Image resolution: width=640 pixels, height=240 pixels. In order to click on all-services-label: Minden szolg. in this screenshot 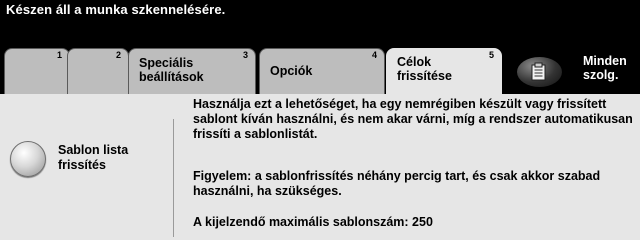, I will do `click(605, 68)`.